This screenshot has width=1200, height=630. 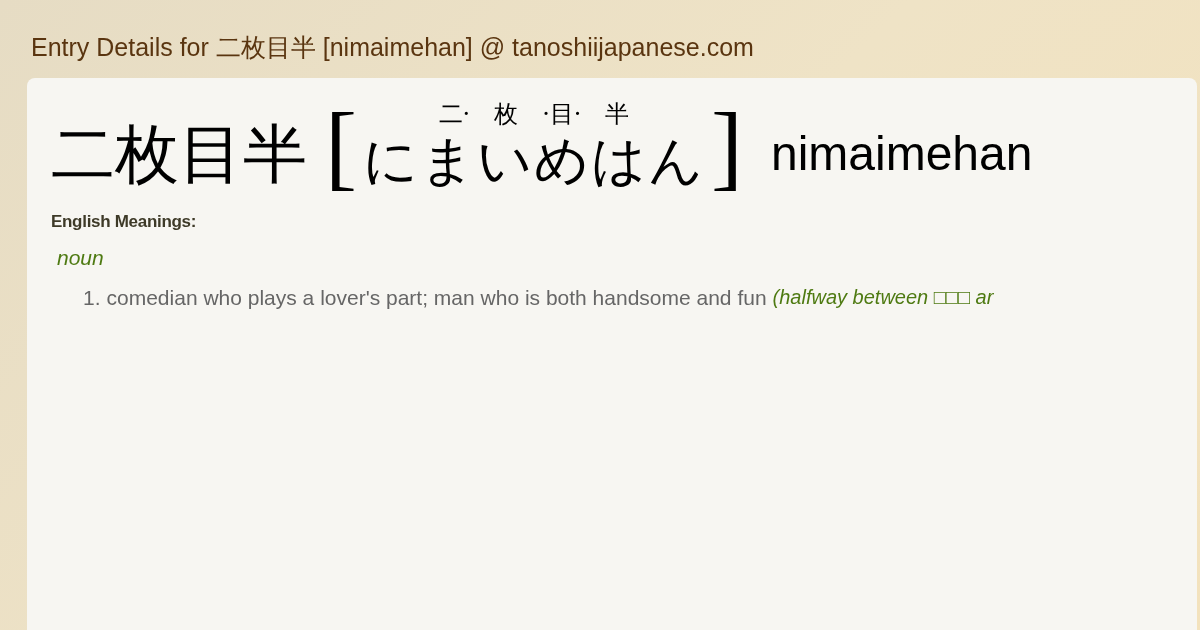 What do you see at coordinates (341, 146) in the screenshot?
I see `bracket-open: [` at bounding box center [341, 146].